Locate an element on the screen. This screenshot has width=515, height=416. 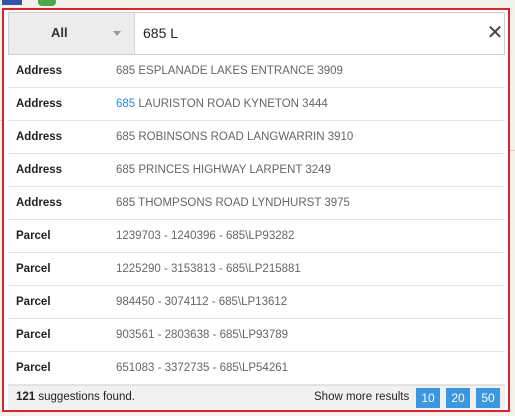
suggestion-rest: 1239703 - 1240396 - 685\LP93282 is located at coordinates (205, 236).